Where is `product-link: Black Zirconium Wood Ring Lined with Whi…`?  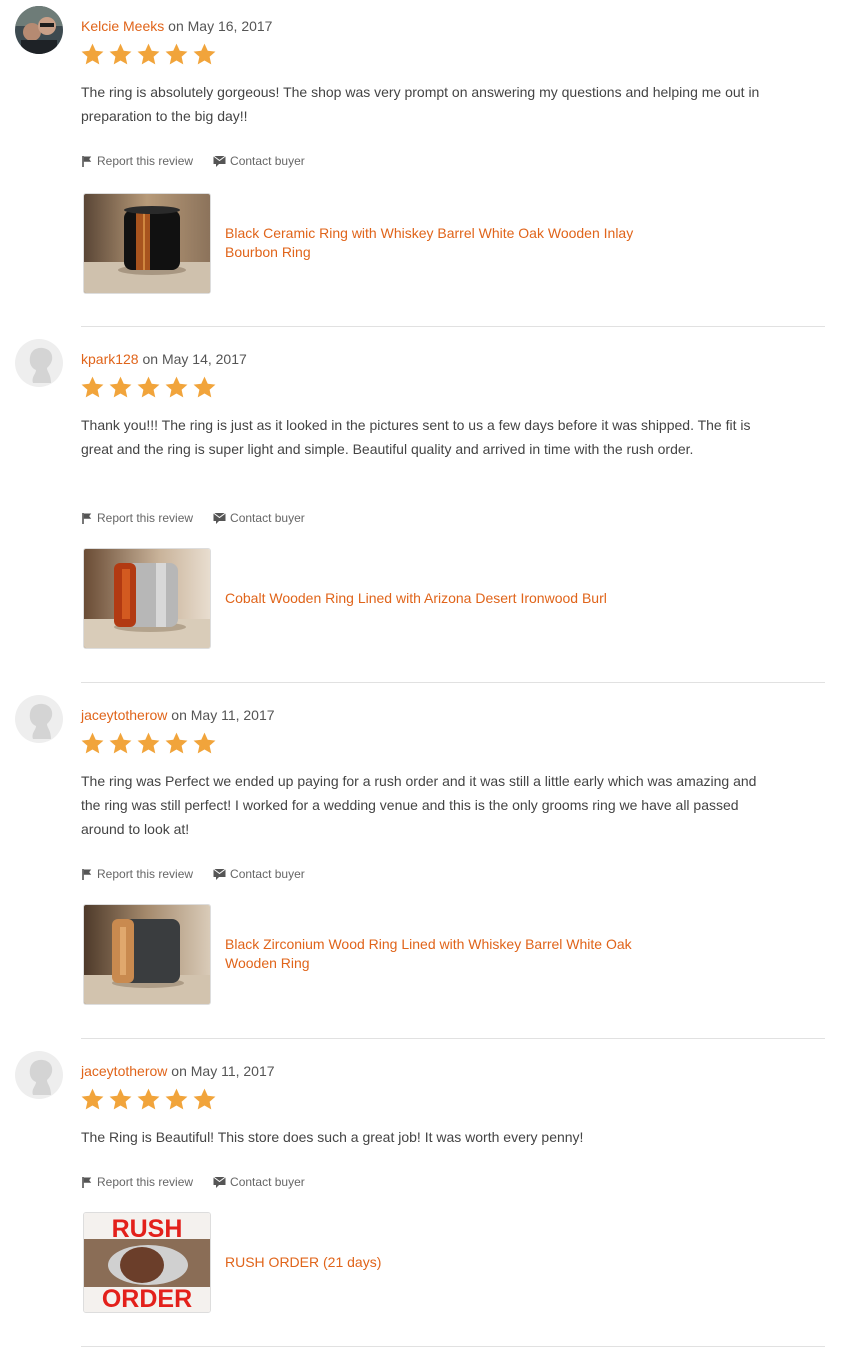
product-link: Black Zirconium Wood Ring Lined with Whi… is located at coordinates (435, 954).